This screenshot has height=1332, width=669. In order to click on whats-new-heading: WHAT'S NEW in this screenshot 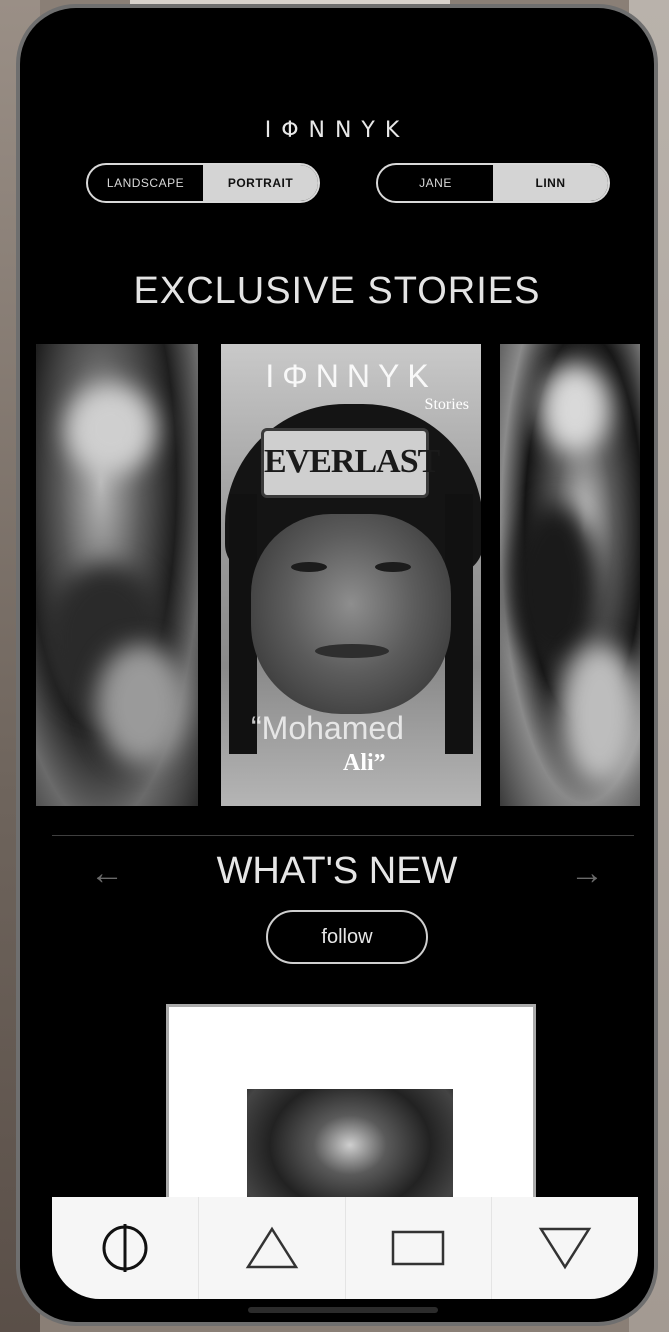, I will do `click(337, 871)`.